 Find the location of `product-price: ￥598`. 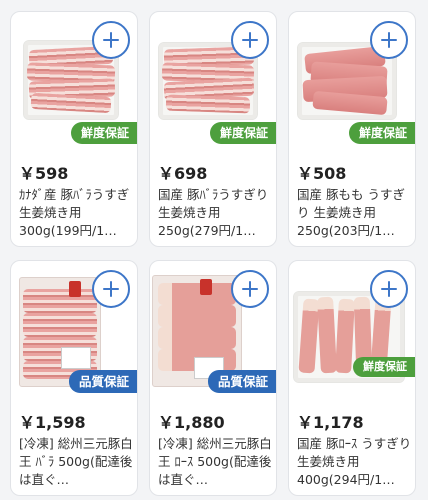

product-price: ￥598 is located at coordinates (44, 173).